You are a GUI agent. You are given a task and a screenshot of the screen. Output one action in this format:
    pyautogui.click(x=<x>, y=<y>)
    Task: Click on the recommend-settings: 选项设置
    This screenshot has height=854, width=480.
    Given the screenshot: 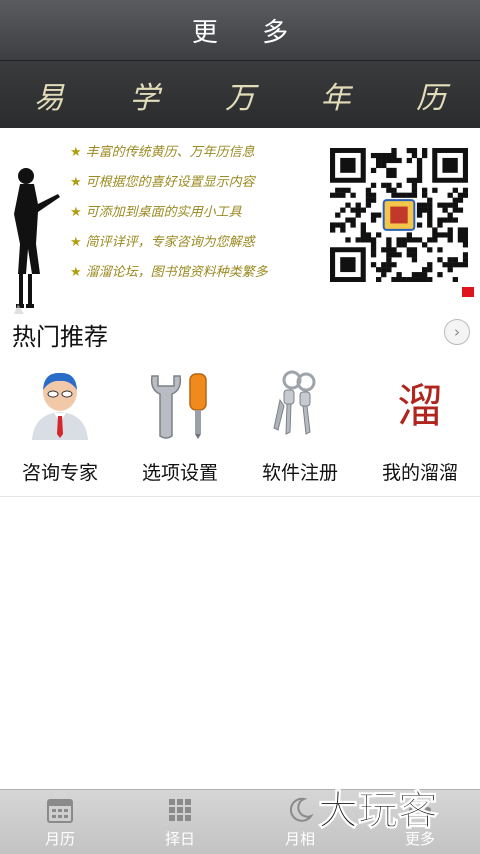 What is the action you would take?
    pyautogui.click(x=180, y=429)
    